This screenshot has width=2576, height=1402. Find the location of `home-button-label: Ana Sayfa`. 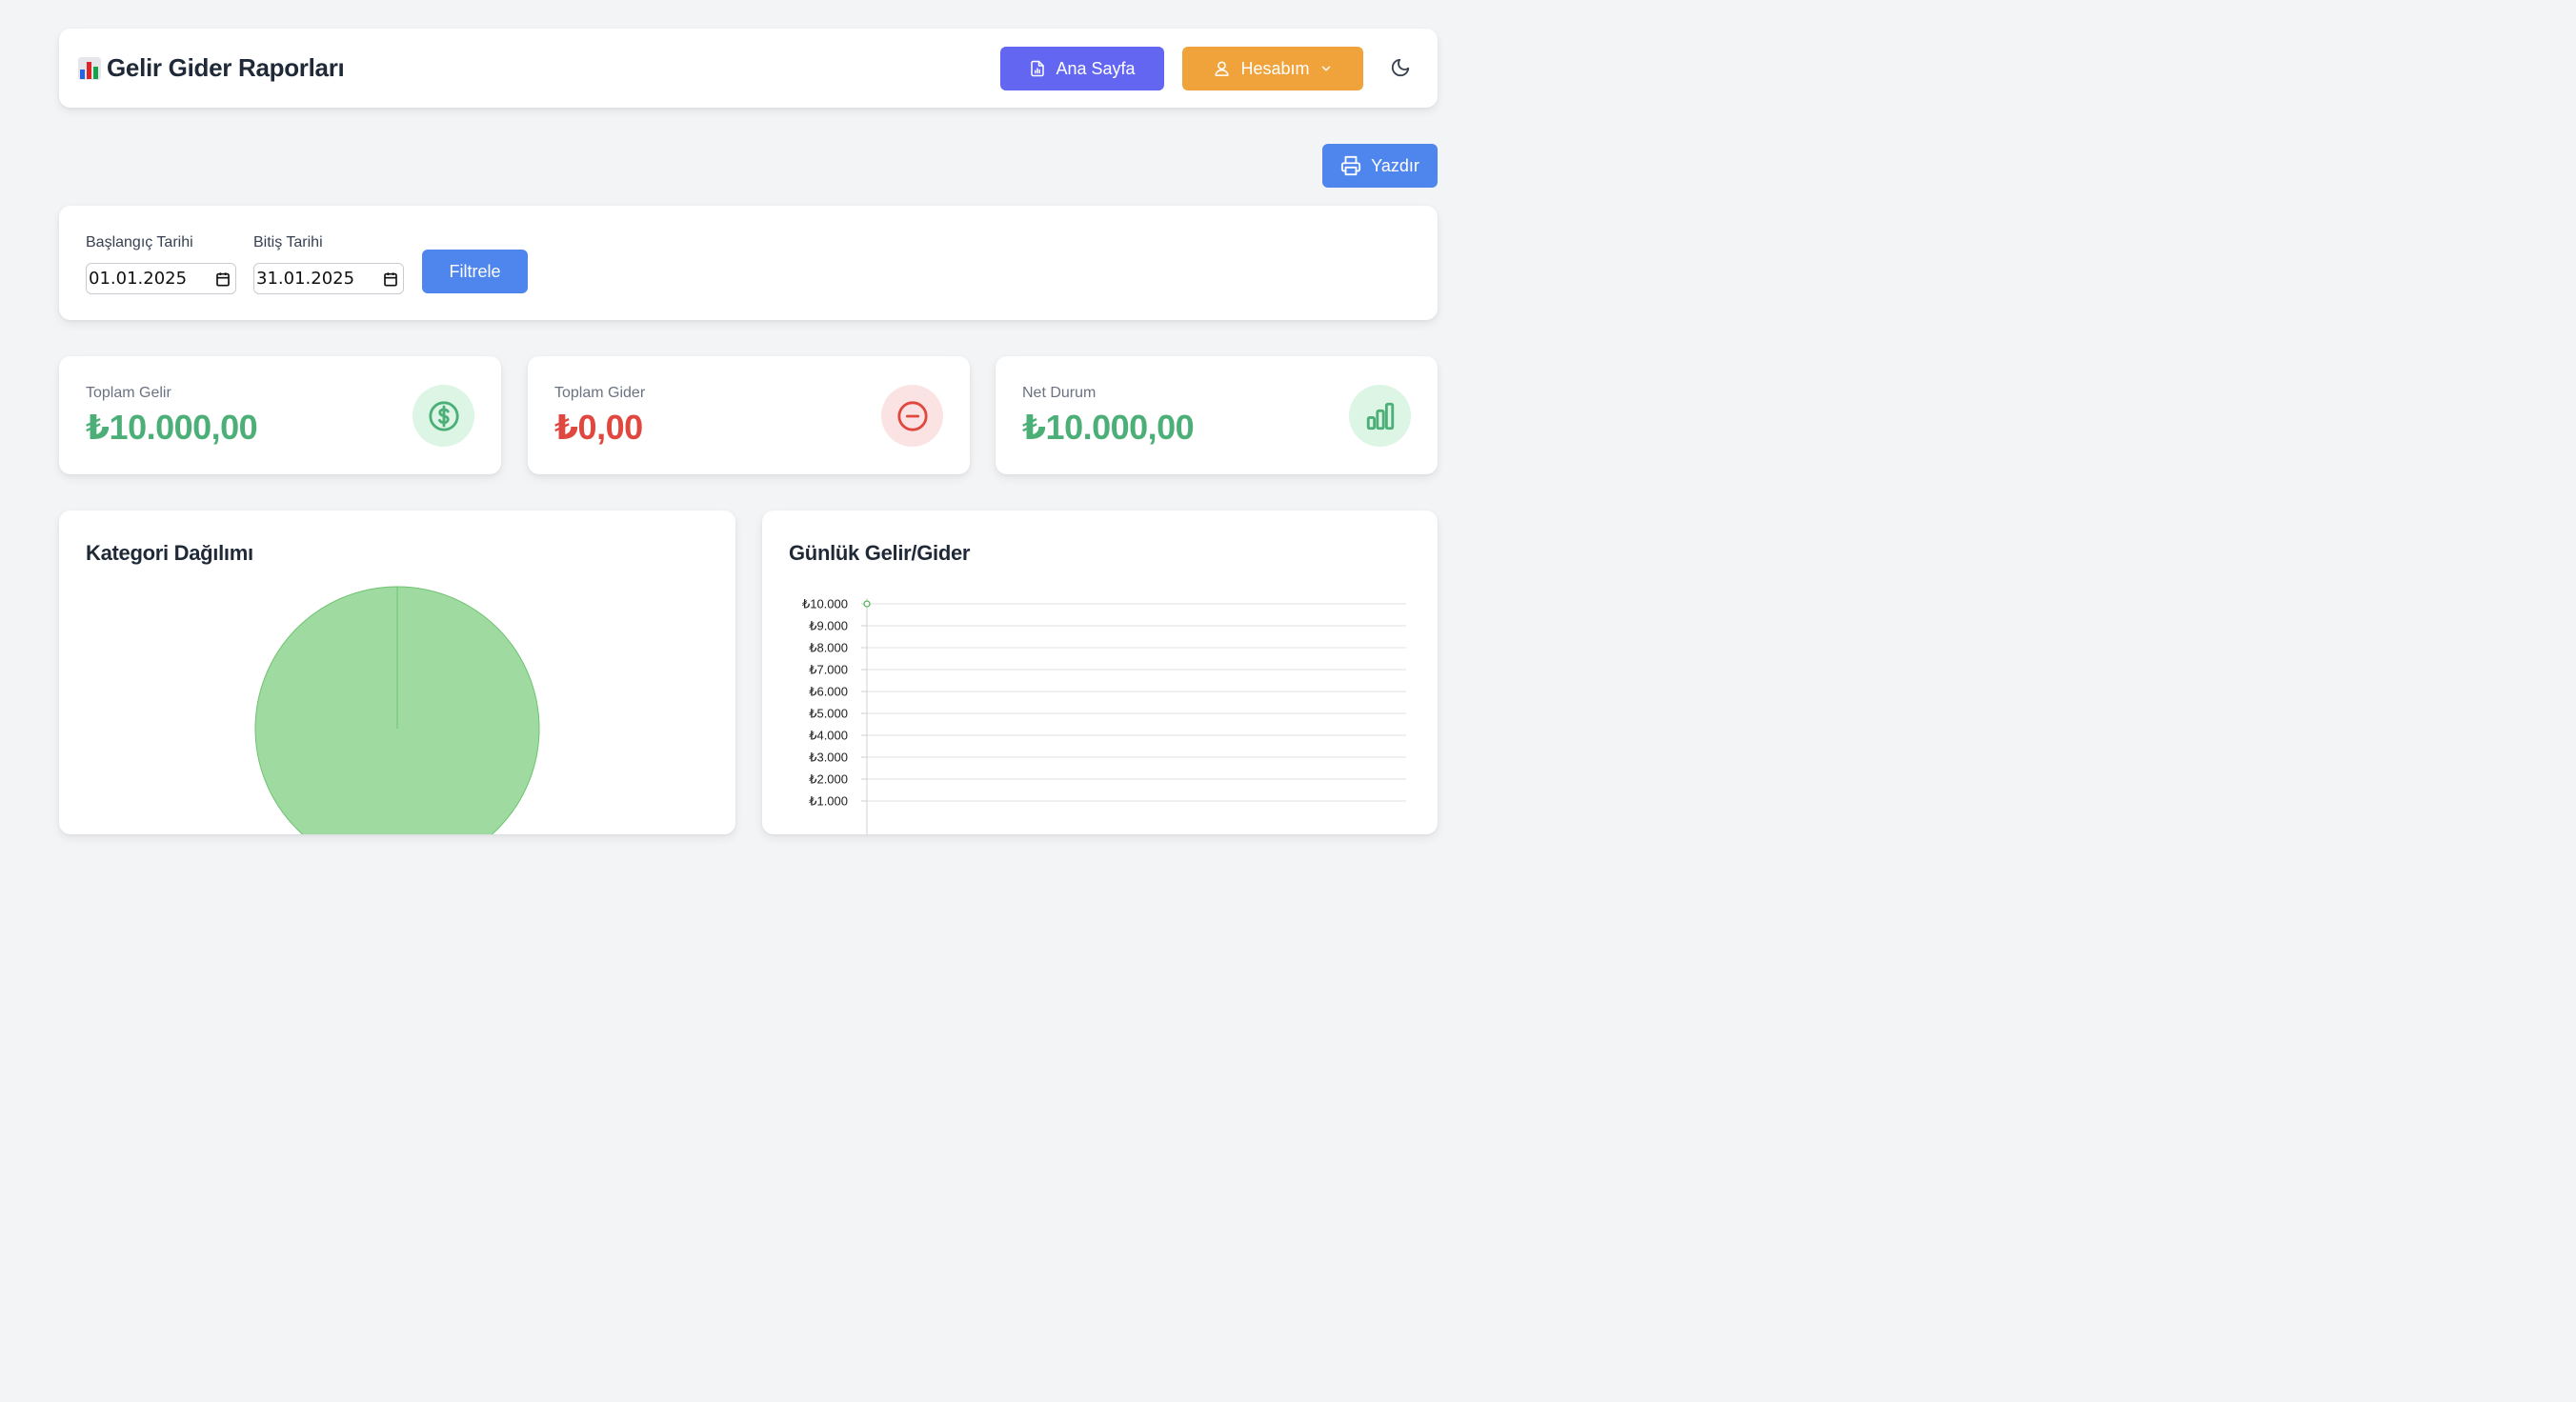

home-button-label: Ana Sayfa is located at coordinates (1096, 68).